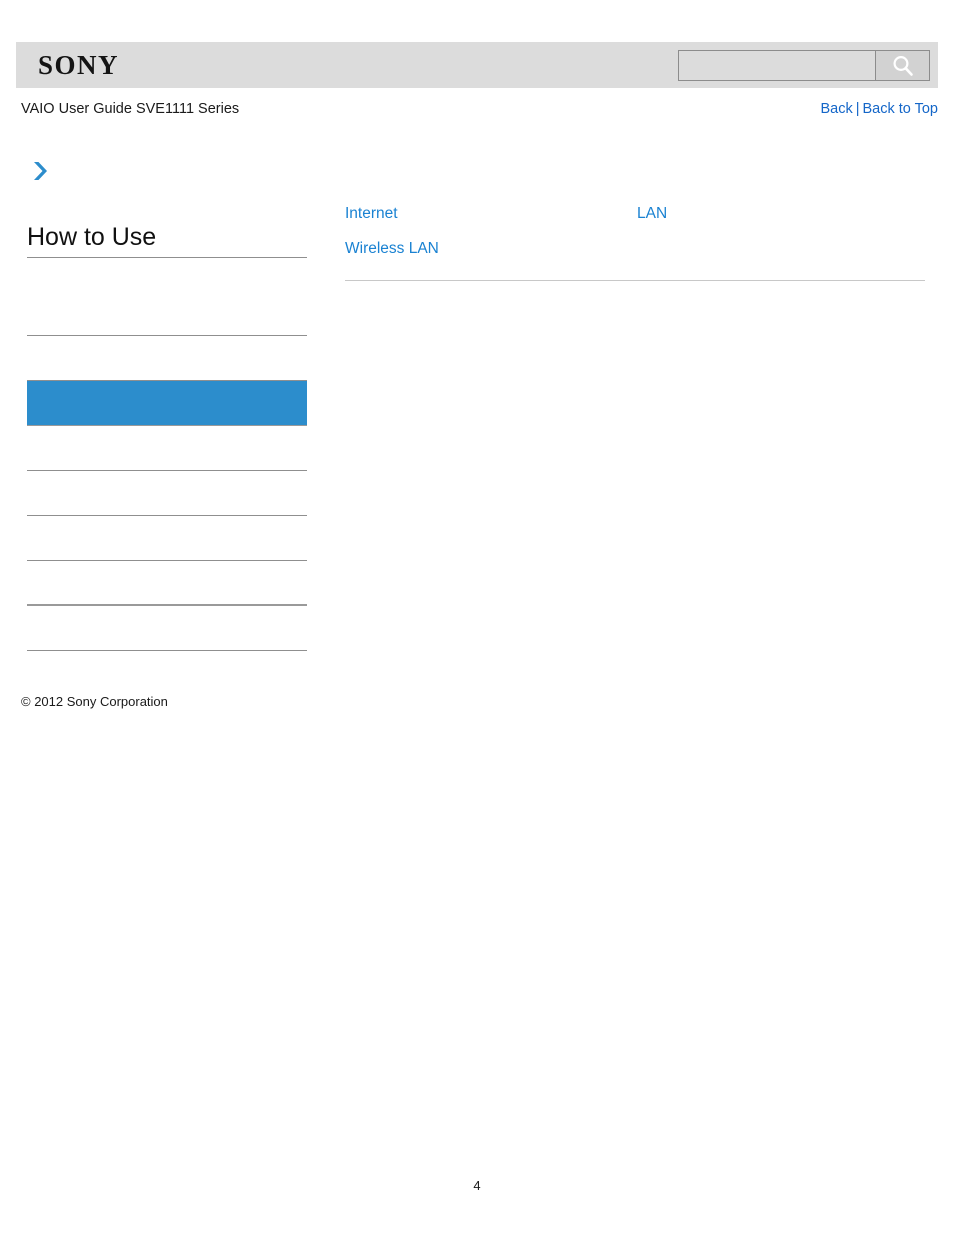 This screenshot has height=1235, width=954. I want to click on topic-link-lan: LAN, so click(781, 213).